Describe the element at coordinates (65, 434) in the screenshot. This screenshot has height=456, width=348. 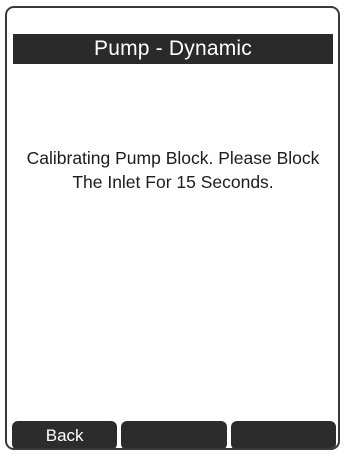
I see `back-softkey: Back` at that location.